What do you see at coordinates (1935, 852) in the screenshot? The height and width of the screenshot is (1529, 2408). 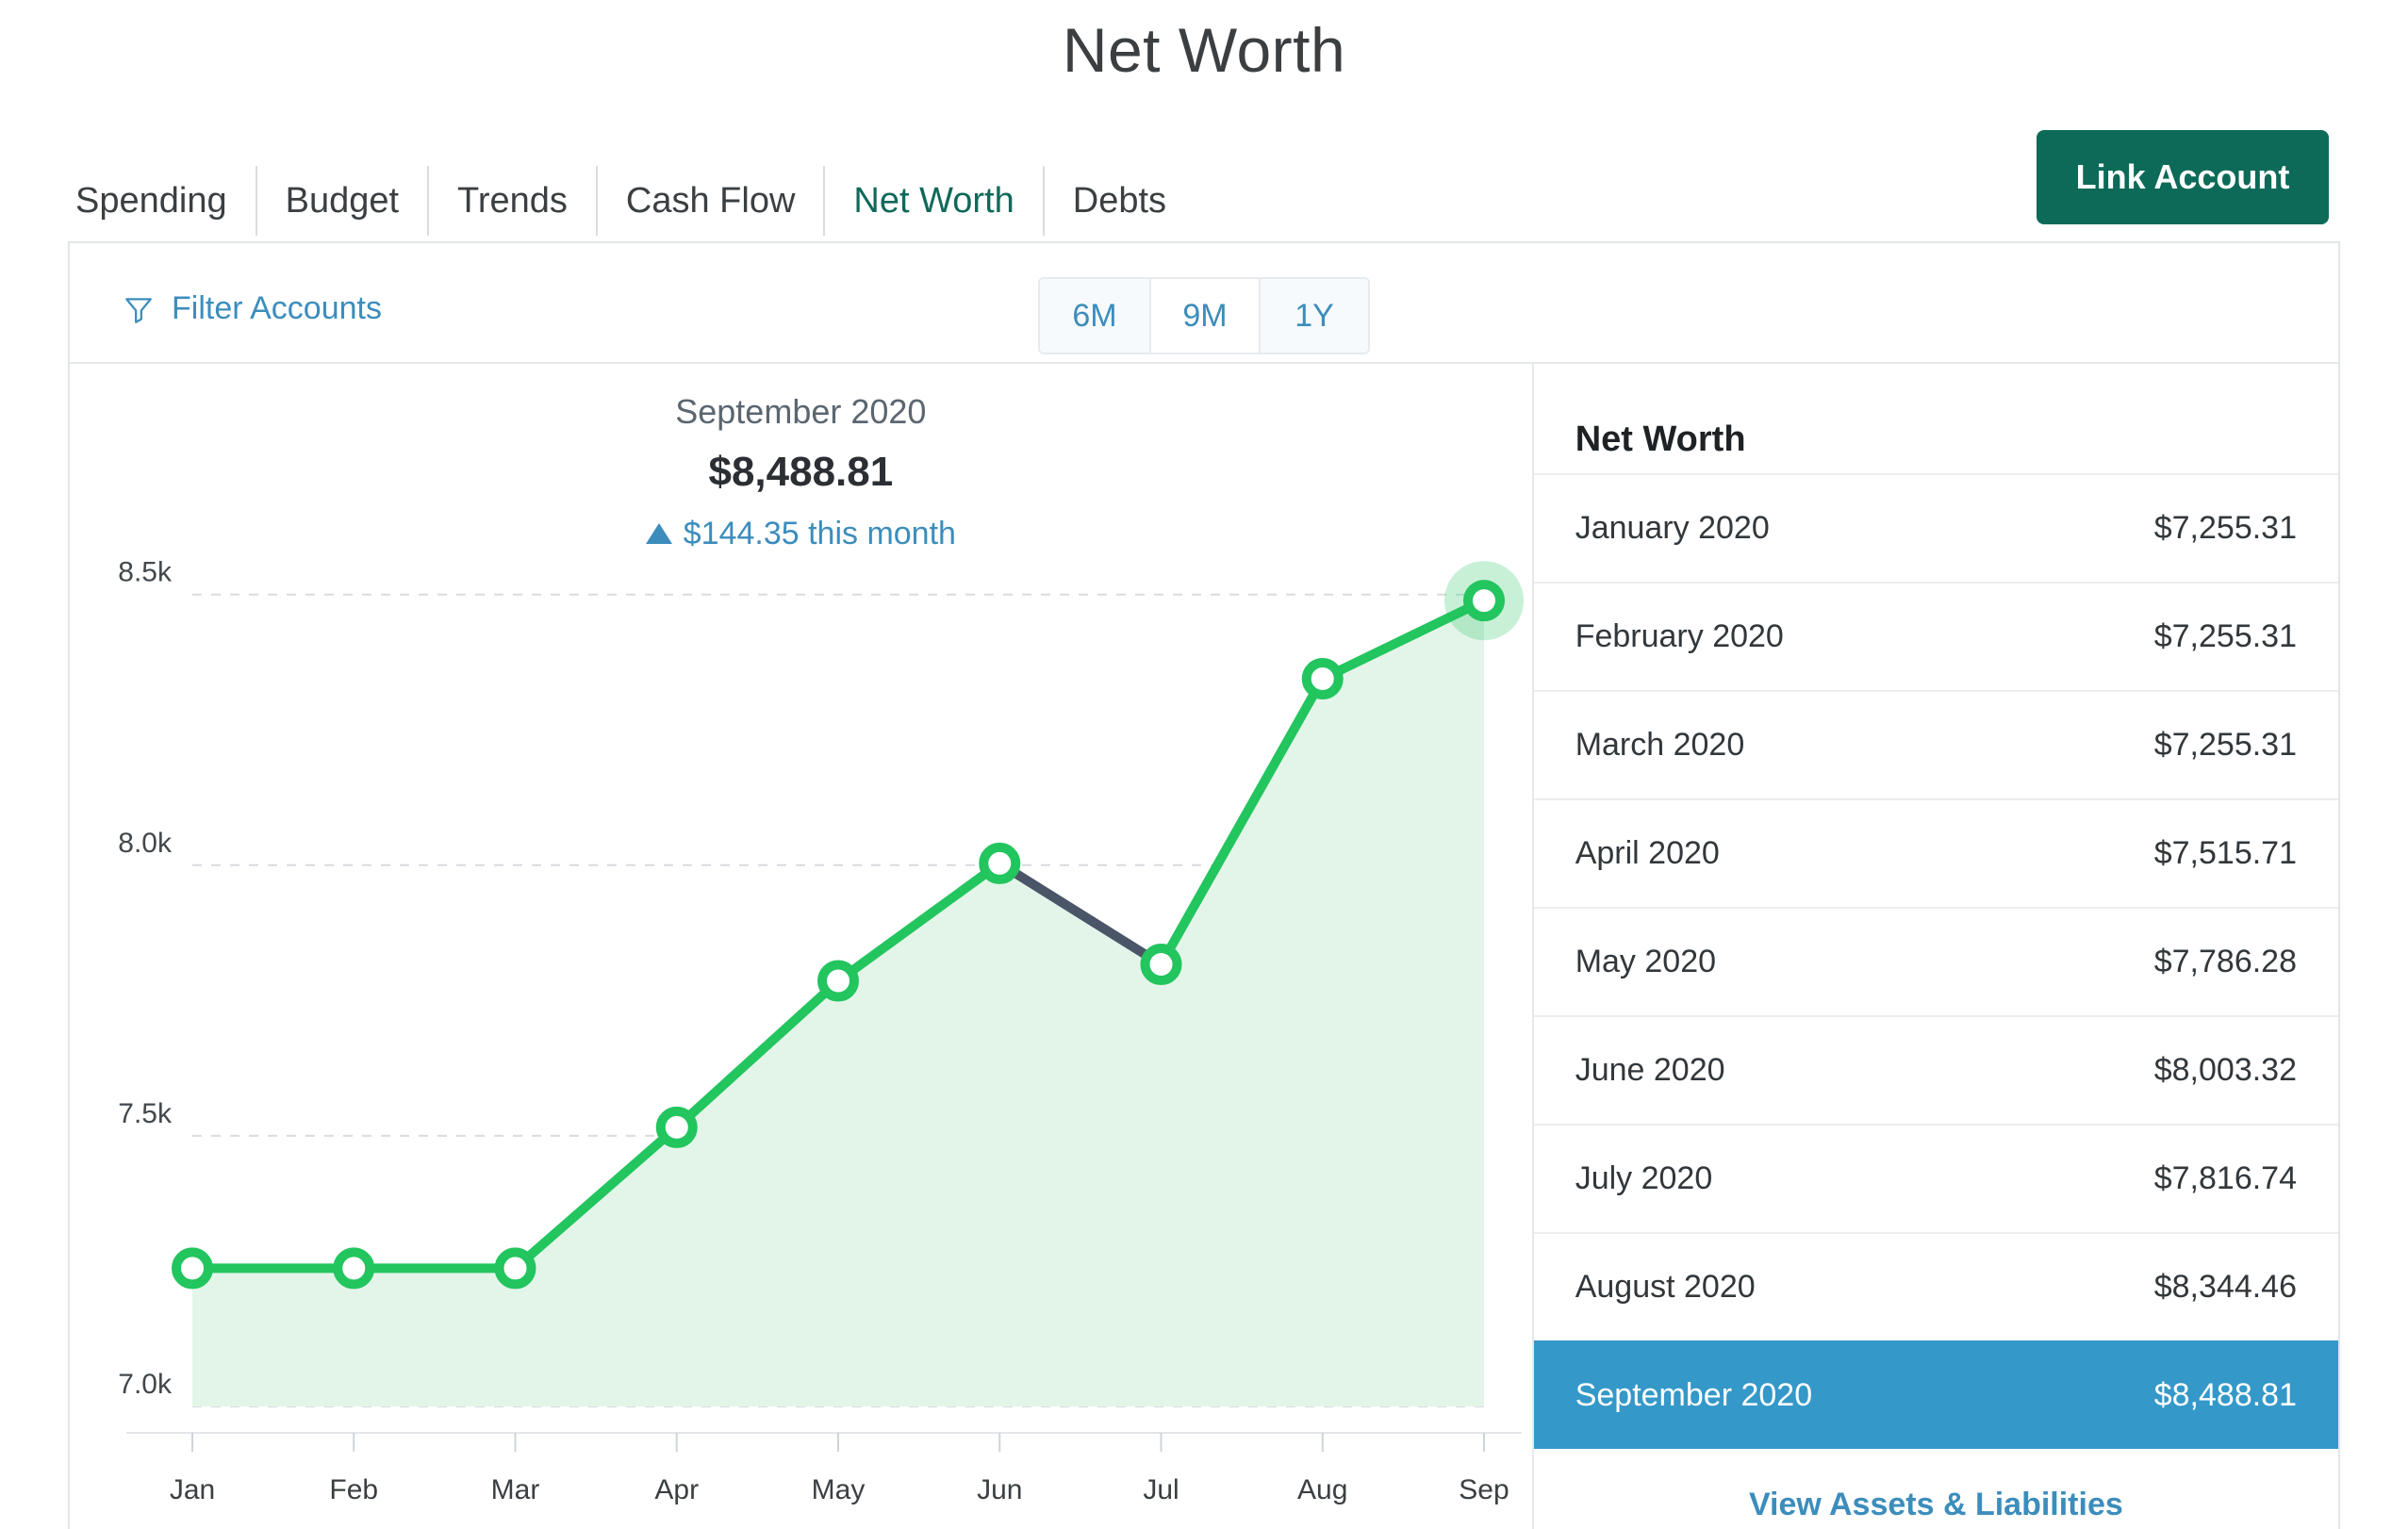 I see `table-row: April 2020 $7,515.71` at bounding box center [1935, 852].